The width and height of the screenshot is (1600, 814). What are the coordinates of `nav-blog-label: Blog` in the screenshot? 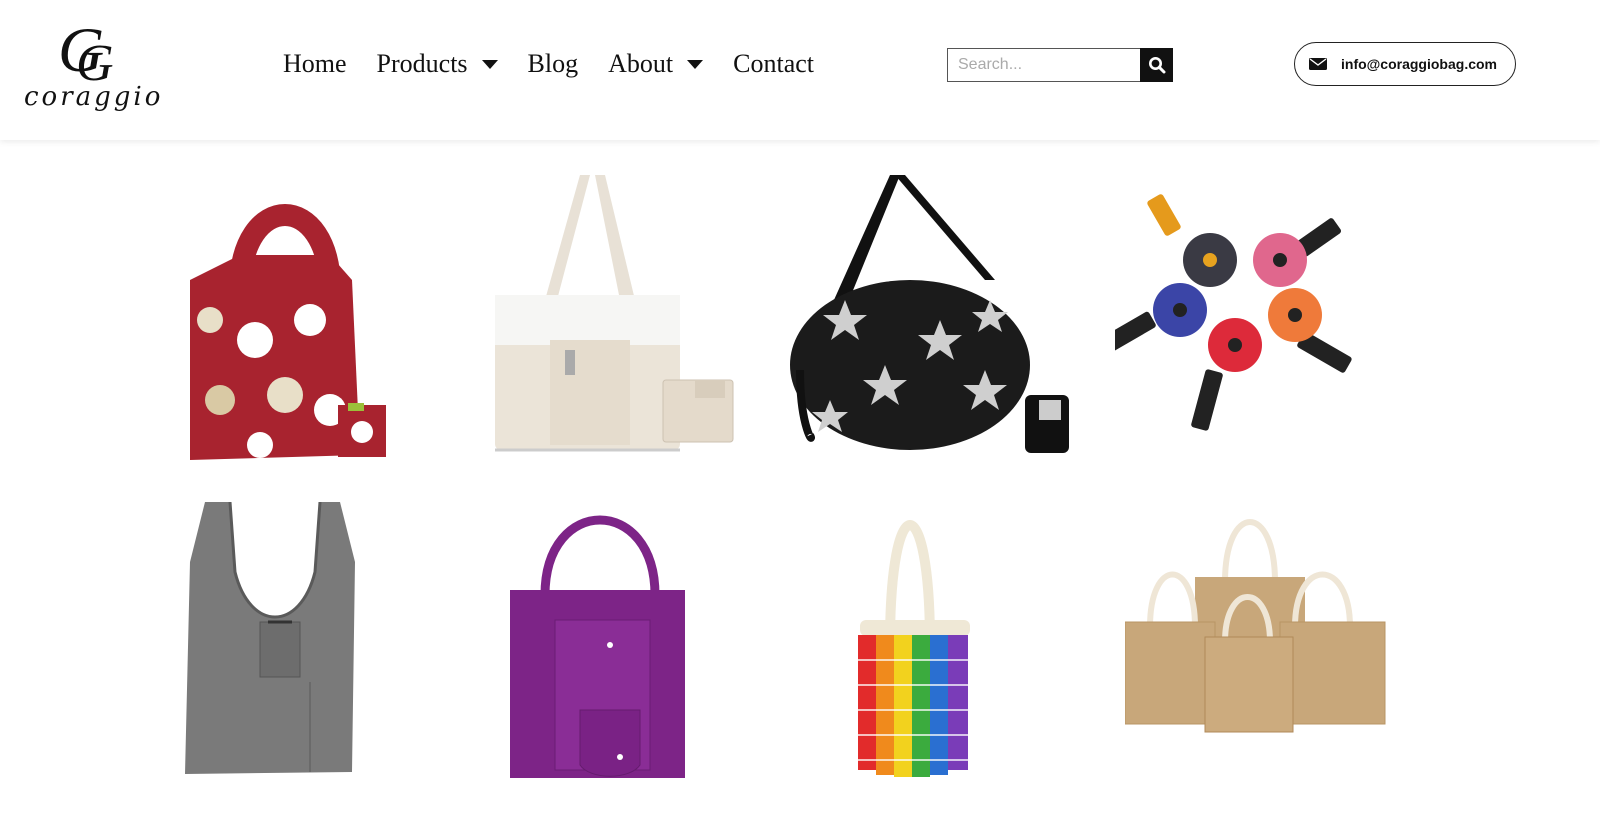 It's located at (553, 63).